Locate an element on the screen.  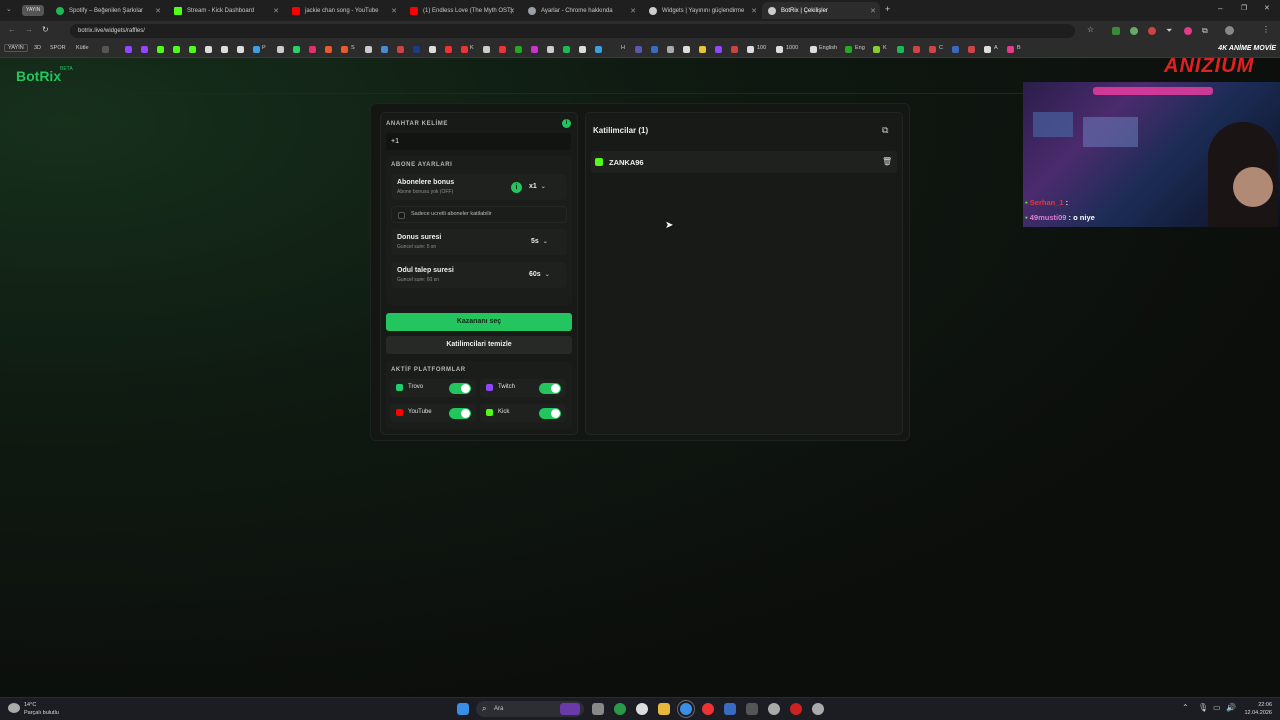
twitch-toggle is located at coordinates (550, 388).